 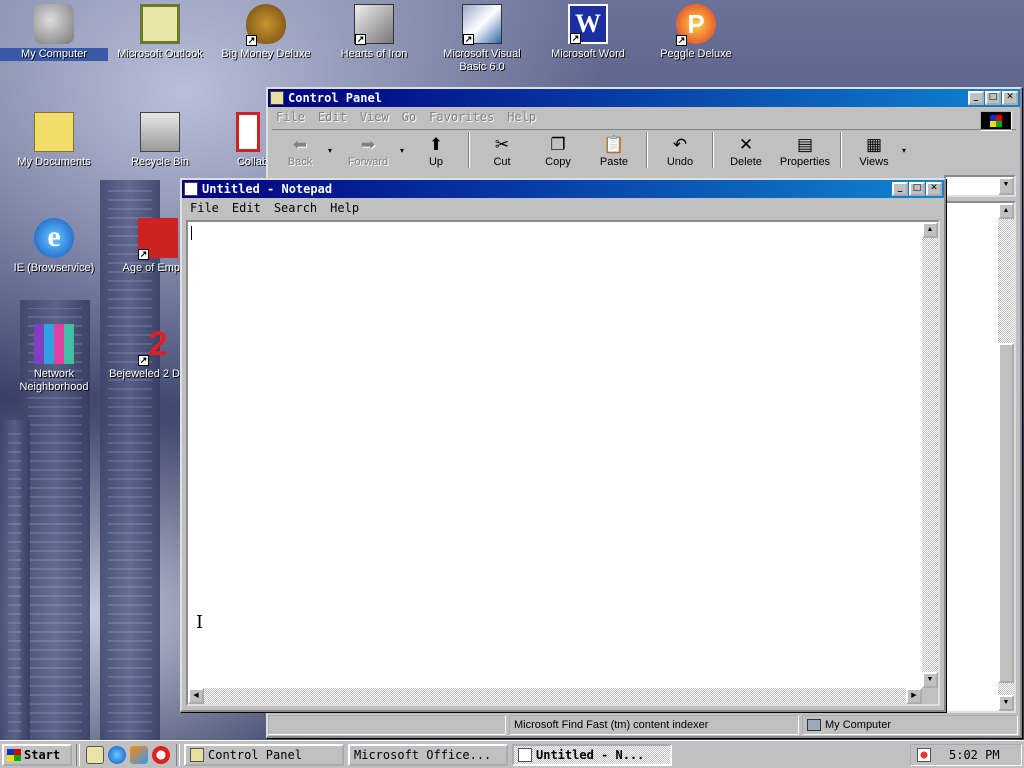 I want to click on properties-button: ▤ Properties, so click(x=805, y=152).